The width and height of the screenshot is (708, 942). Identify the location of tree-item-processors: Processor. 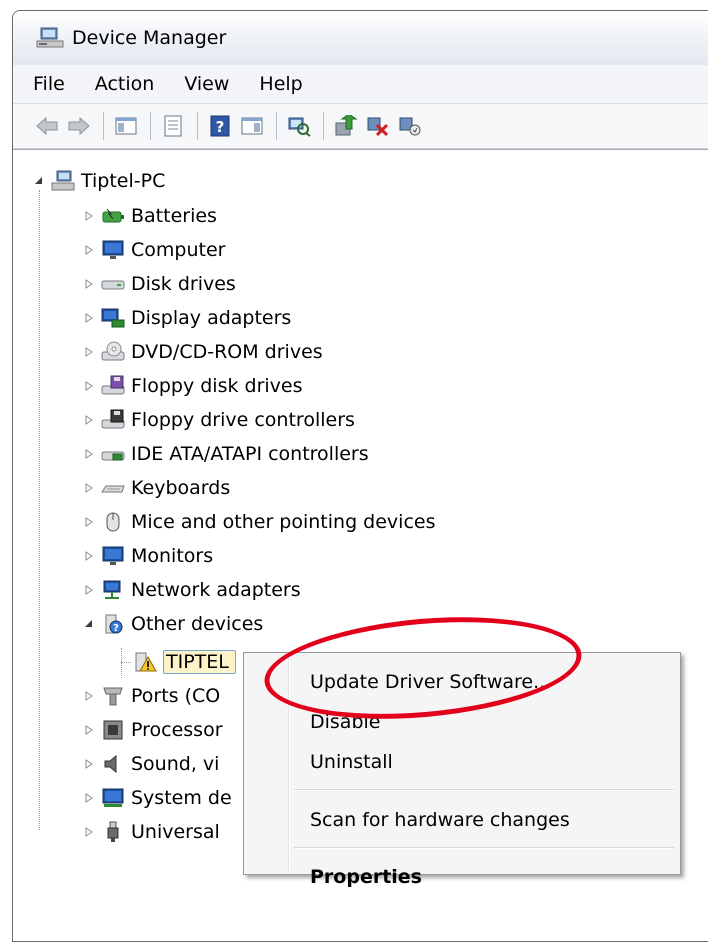
(153, 730).